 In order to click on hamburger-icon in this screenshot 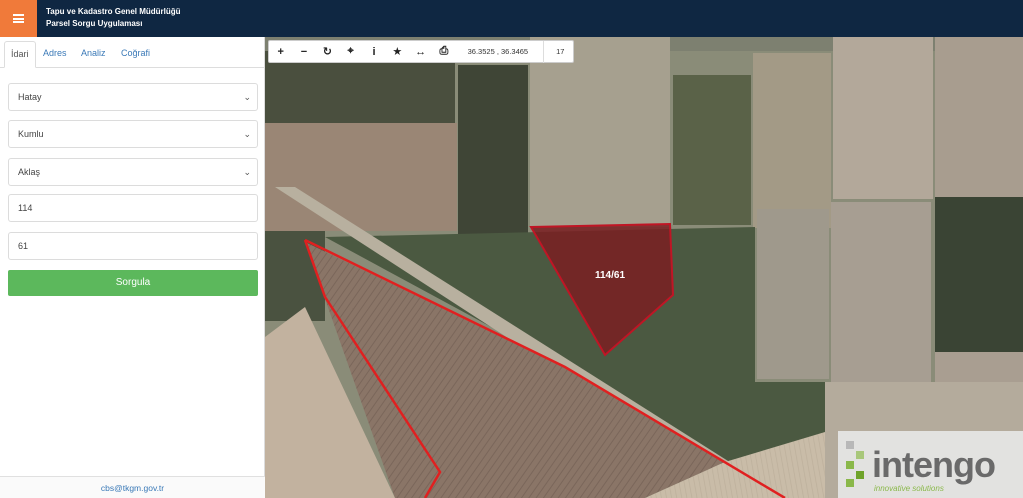, I will do `click(18, 18)`.